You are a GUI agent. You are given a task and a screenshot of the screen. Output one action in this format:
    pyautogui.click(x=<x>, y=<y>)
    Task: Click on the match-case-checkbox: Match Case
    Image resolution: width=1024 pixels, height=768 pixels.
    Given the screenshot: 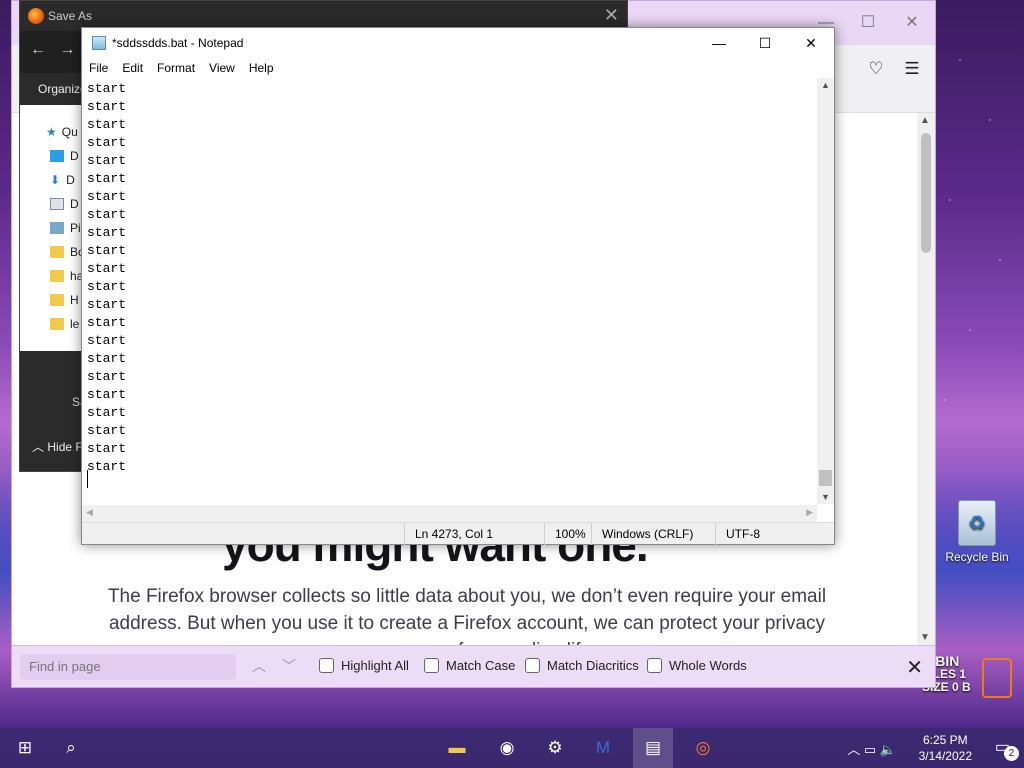 What is the action you would take?
    pyautogui.click(x=469, y=665)
    